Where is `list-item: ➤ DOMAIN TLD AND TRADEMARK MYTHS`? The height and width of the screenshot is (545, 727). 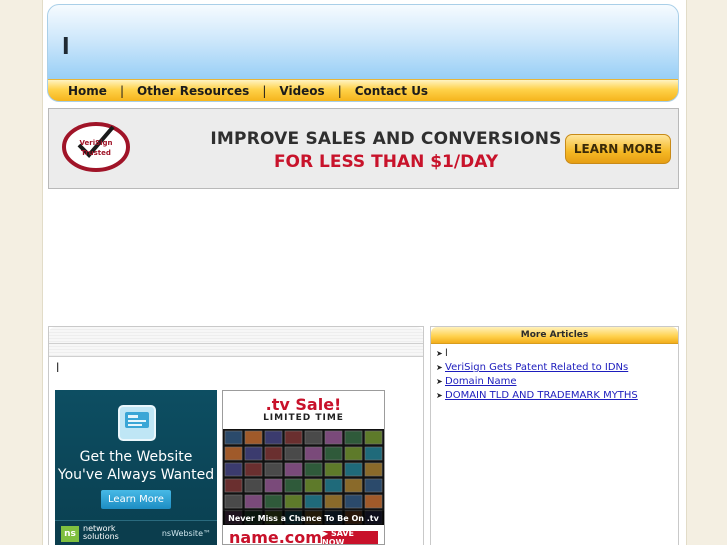 list-item: ➤ DOMAIN TLD AND TRADEMARK MYTHS is located at coordinates (557, 396).